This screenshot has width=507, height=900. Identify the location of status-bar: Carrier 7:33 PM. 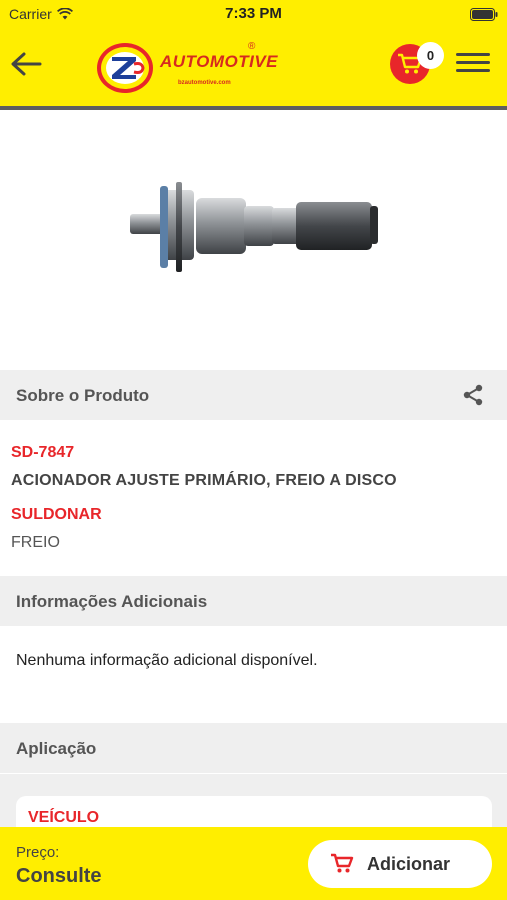
(253, 14).